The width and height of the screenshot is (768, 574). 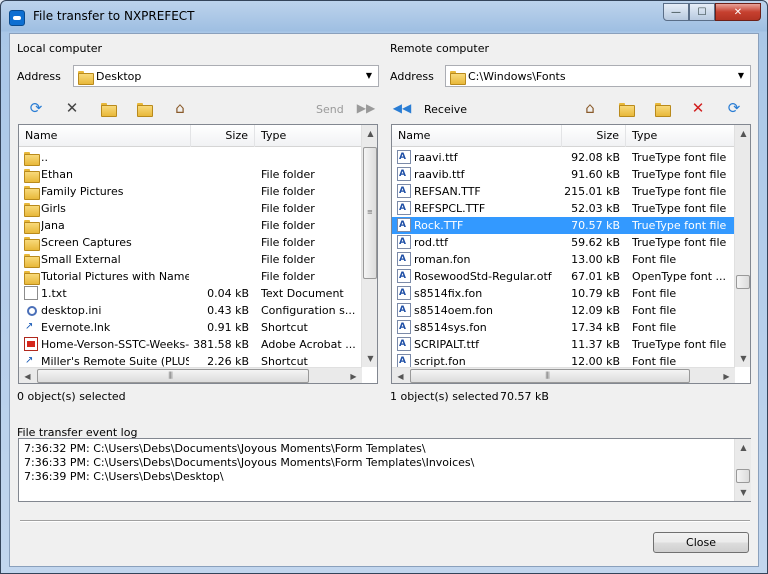 What do you see at coordinates (369, 246) in the screenshot?
I see `local-vertical-scrollbar: ▲ ≡ ▼` at bounding box center [369, 246].